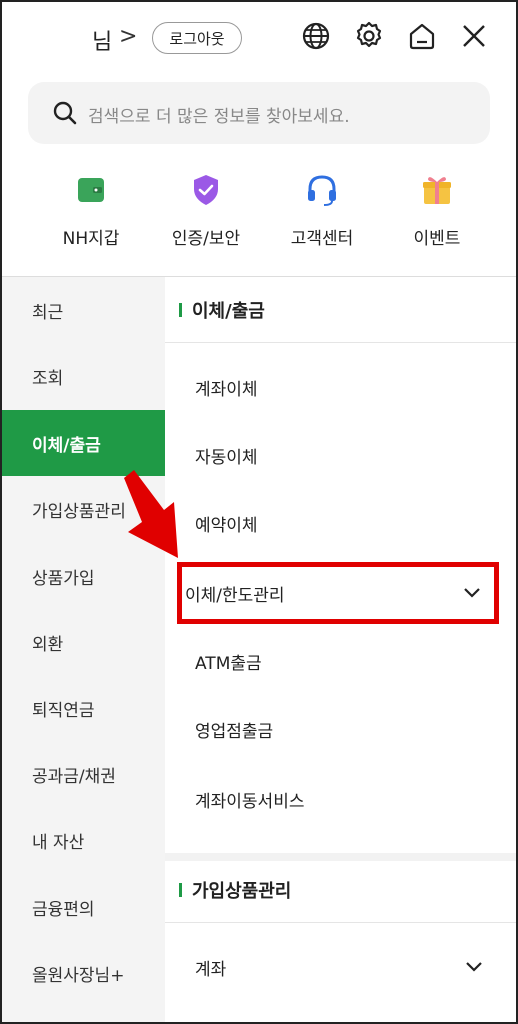  I want to click on submenu-account-switch: 계좌이동서비스, so click(249, 799).